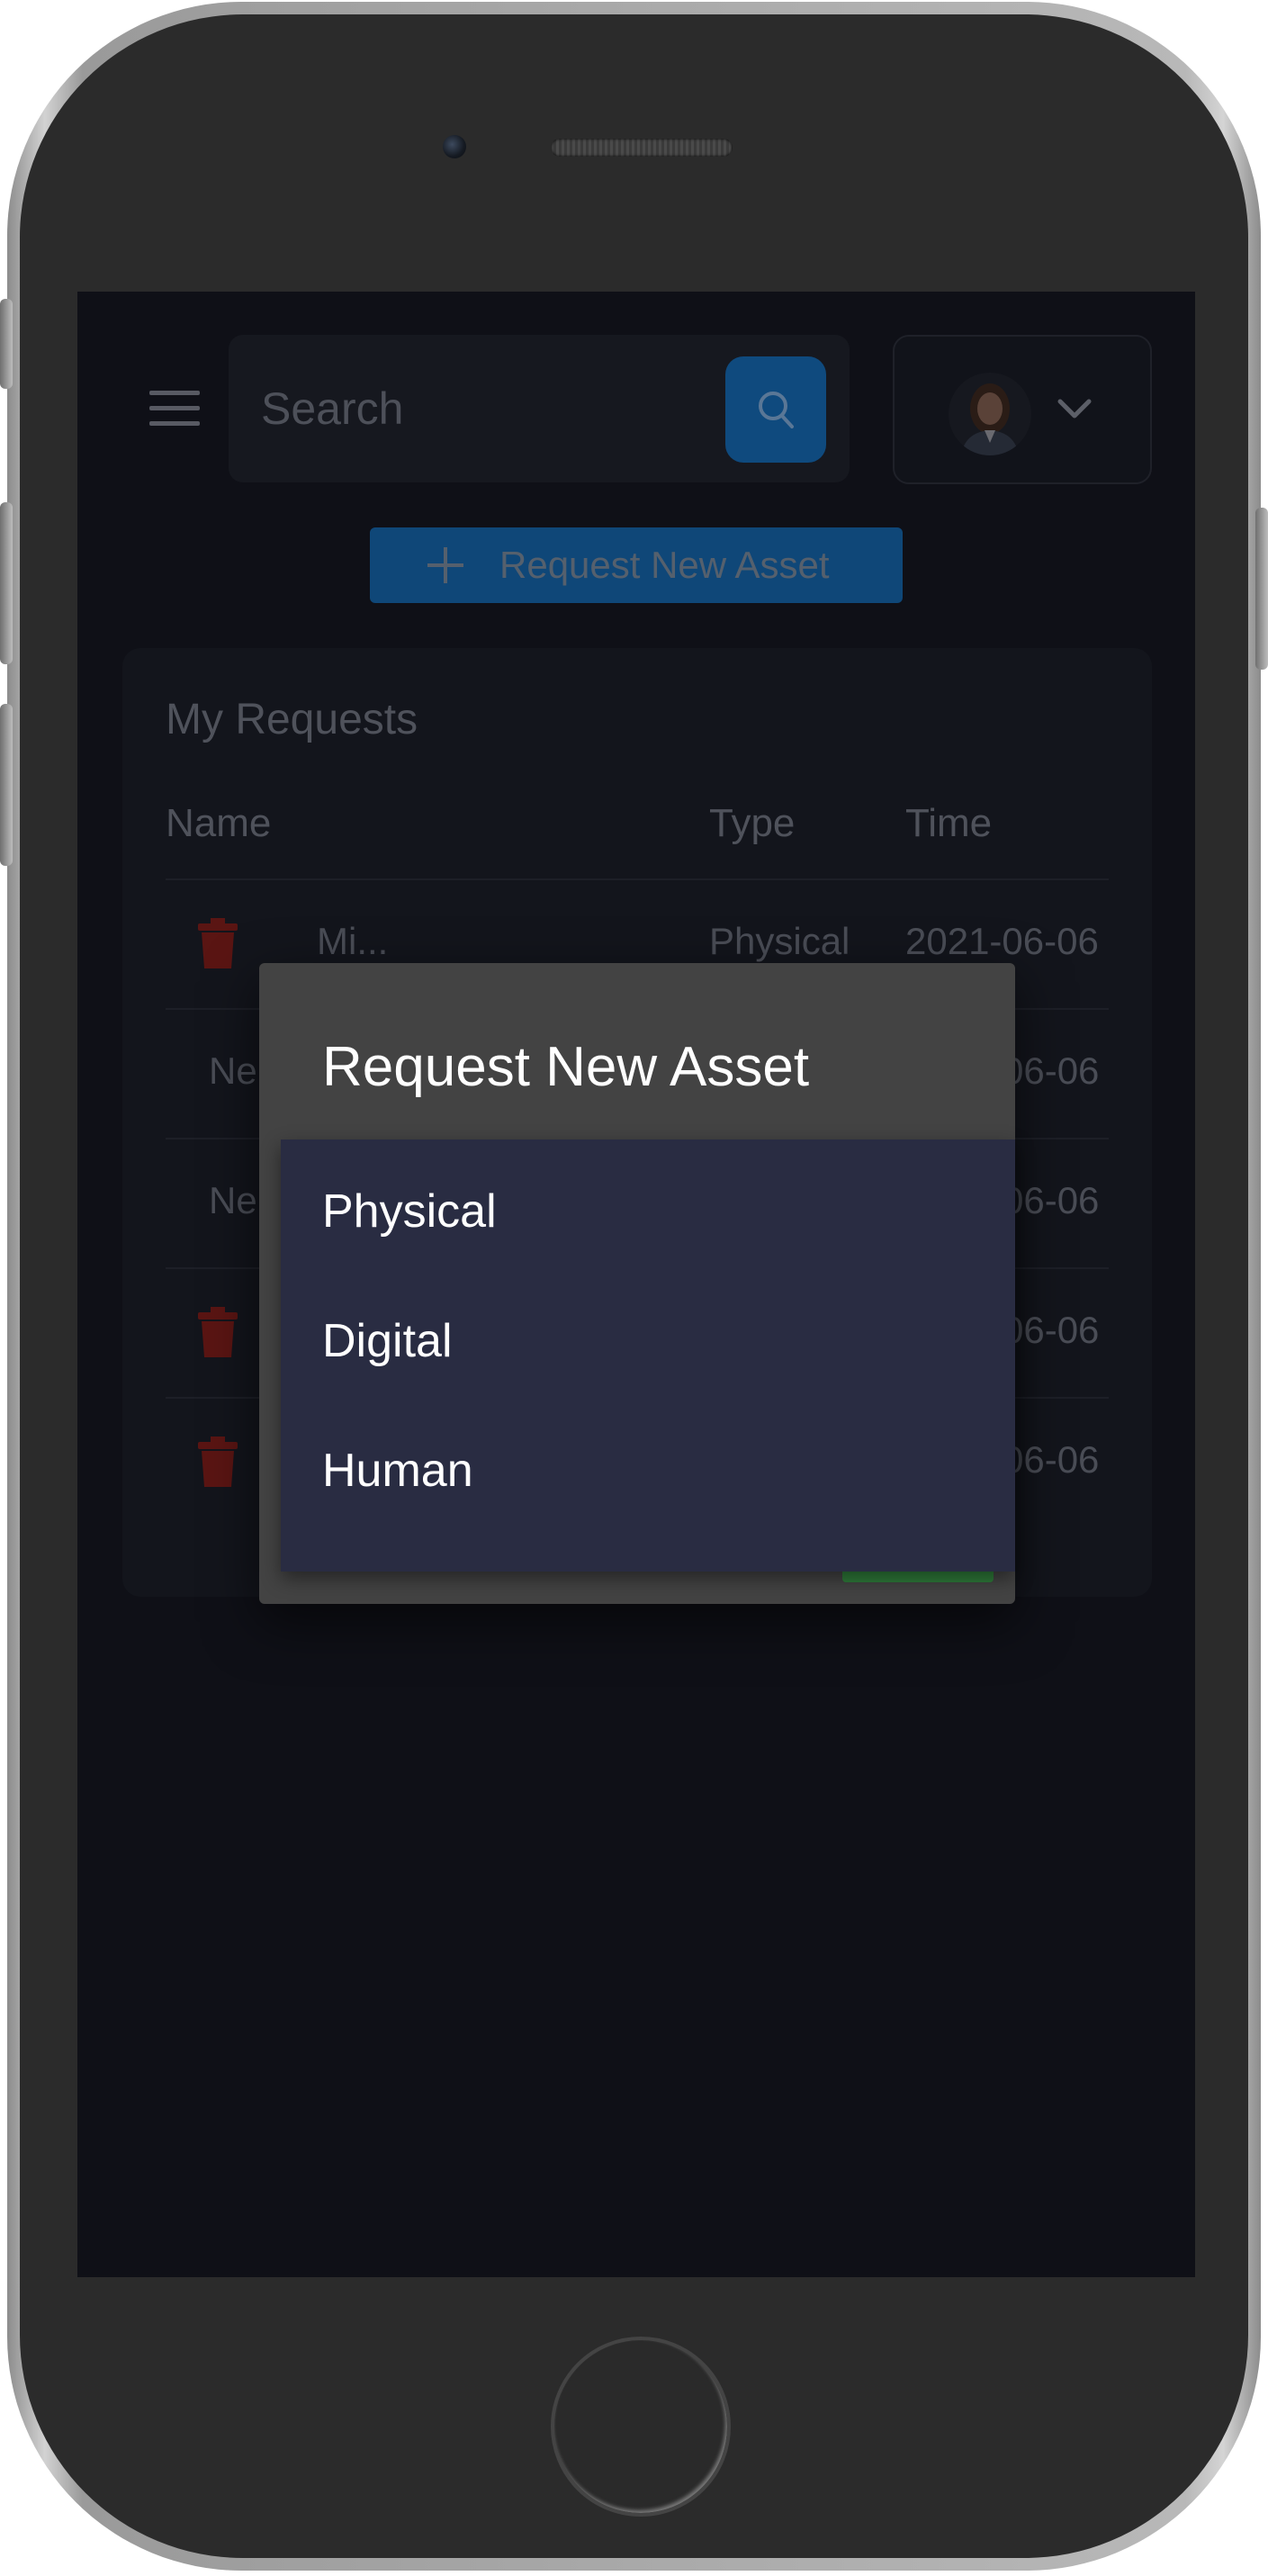 Image resolution: width=1268 pixels, height=2576 pixels. I want to click on request-new-asset-label: Request New Asset, so click(664, 565).